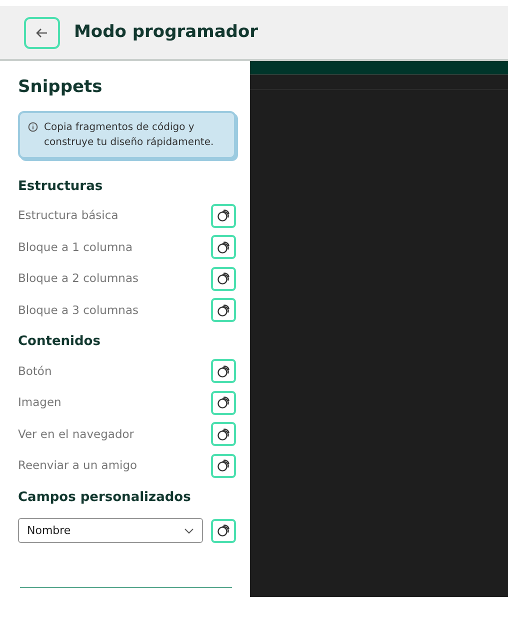  What do you see at coordinates (68, 215) in the screenshot?
I see `snippet-label: Estructura básica` at bounding box center [68, 215].